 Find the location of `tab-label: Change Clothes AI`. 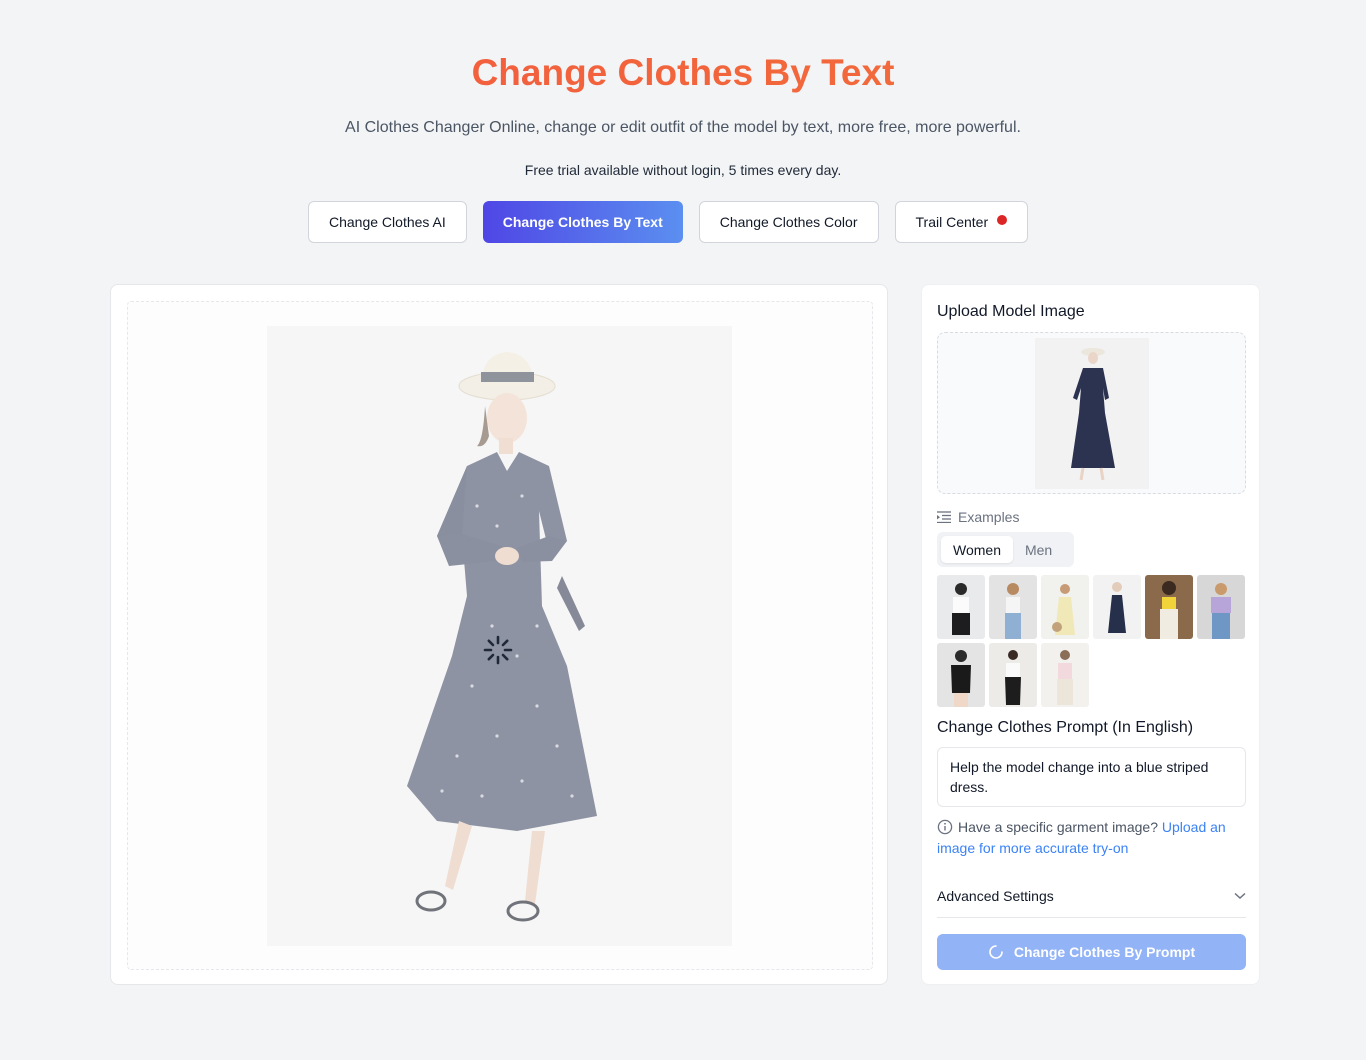

tab-label: Change Clothes AI is located at coordinates (387, 222).